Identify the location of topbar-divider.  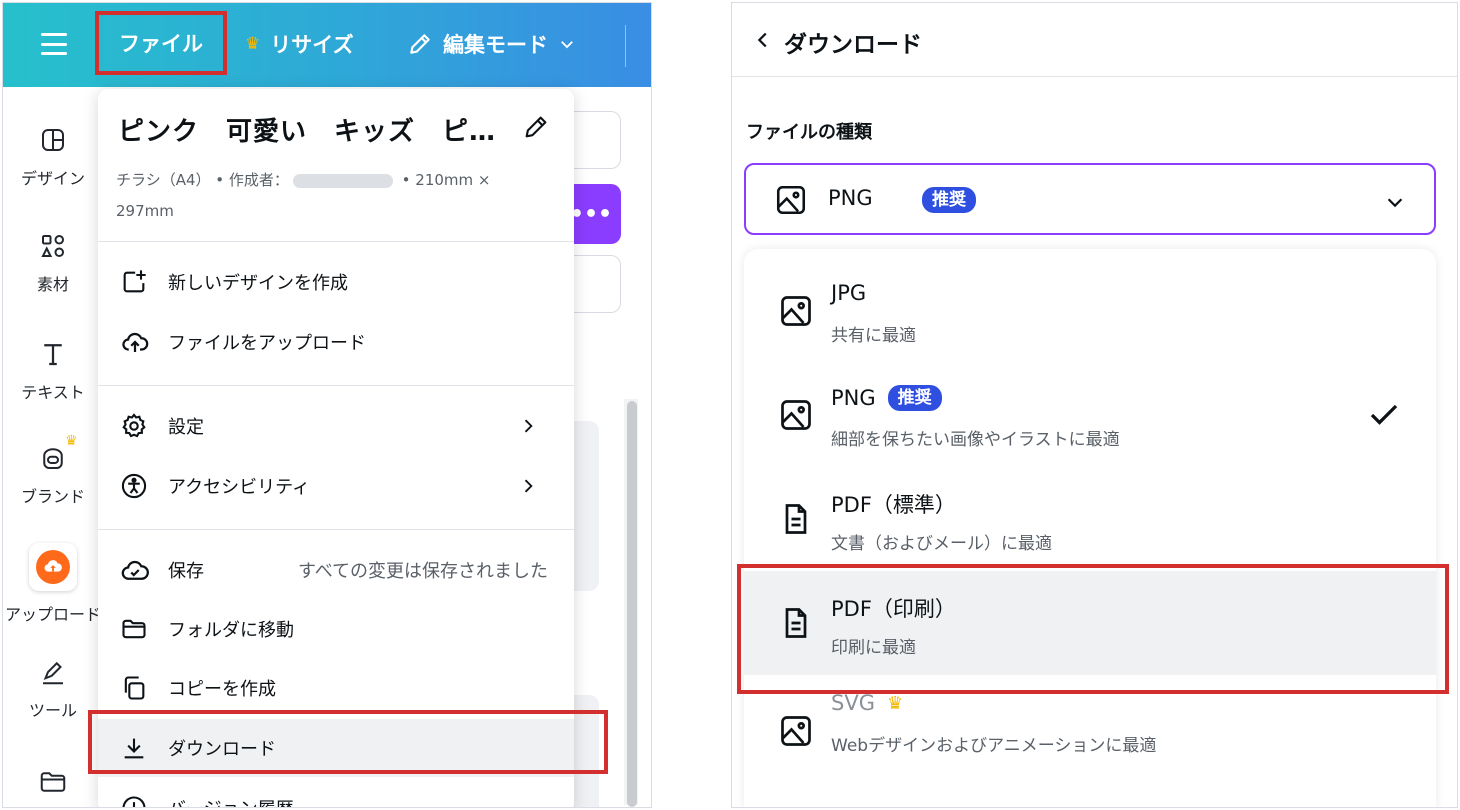
(625, 46).